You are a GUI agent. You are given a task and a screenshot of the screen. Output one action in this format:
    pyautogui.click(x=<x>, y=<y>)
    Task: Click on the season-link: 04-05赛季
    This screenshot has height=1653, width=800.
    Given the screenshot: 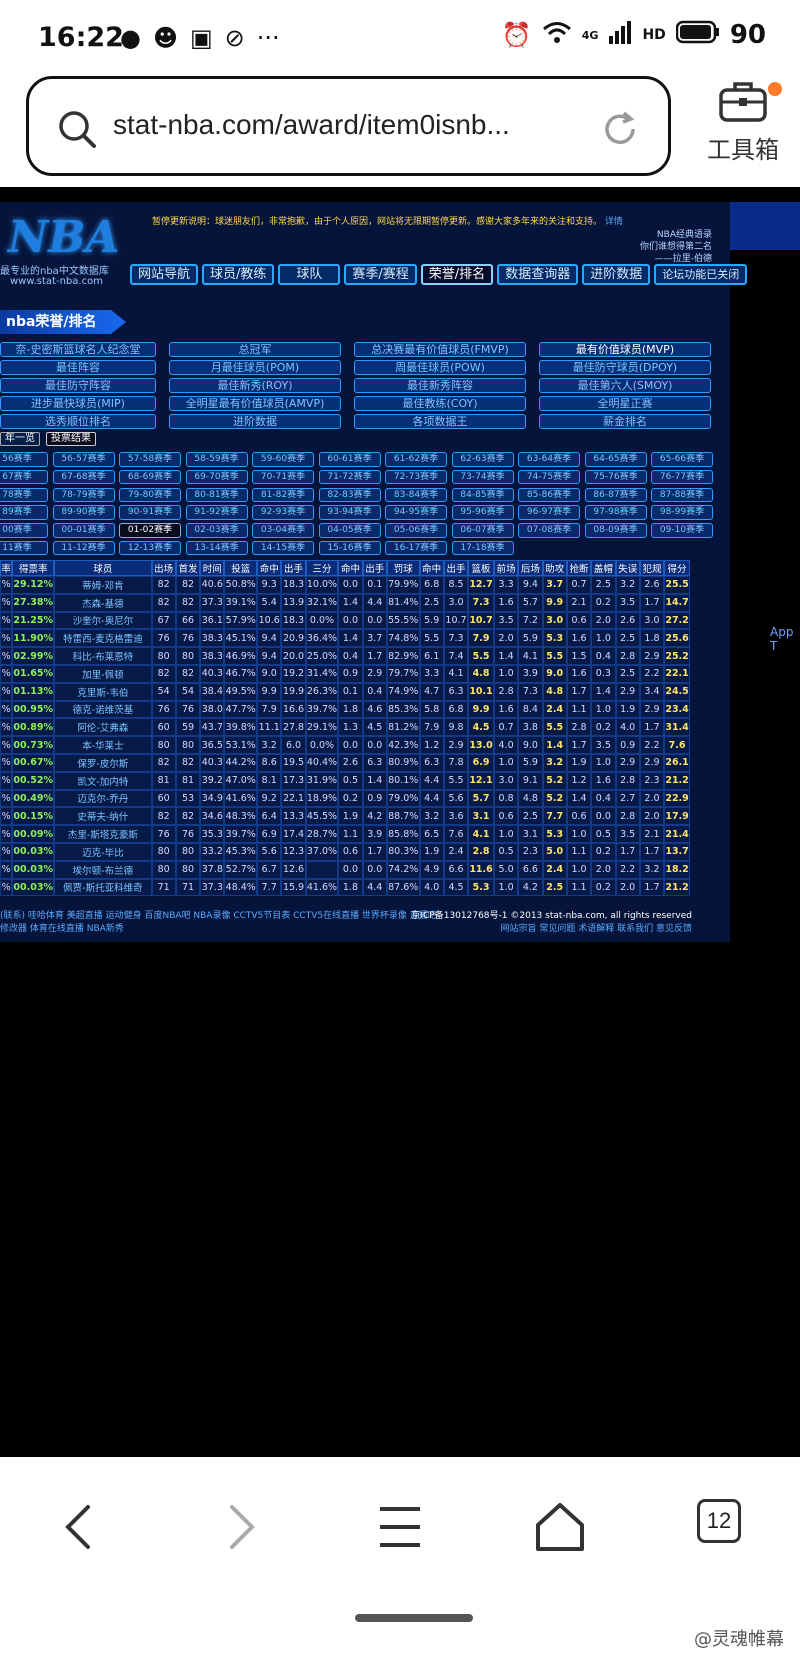 What is the action you would take?
    pyautogui.click(x=349, y=530)
    